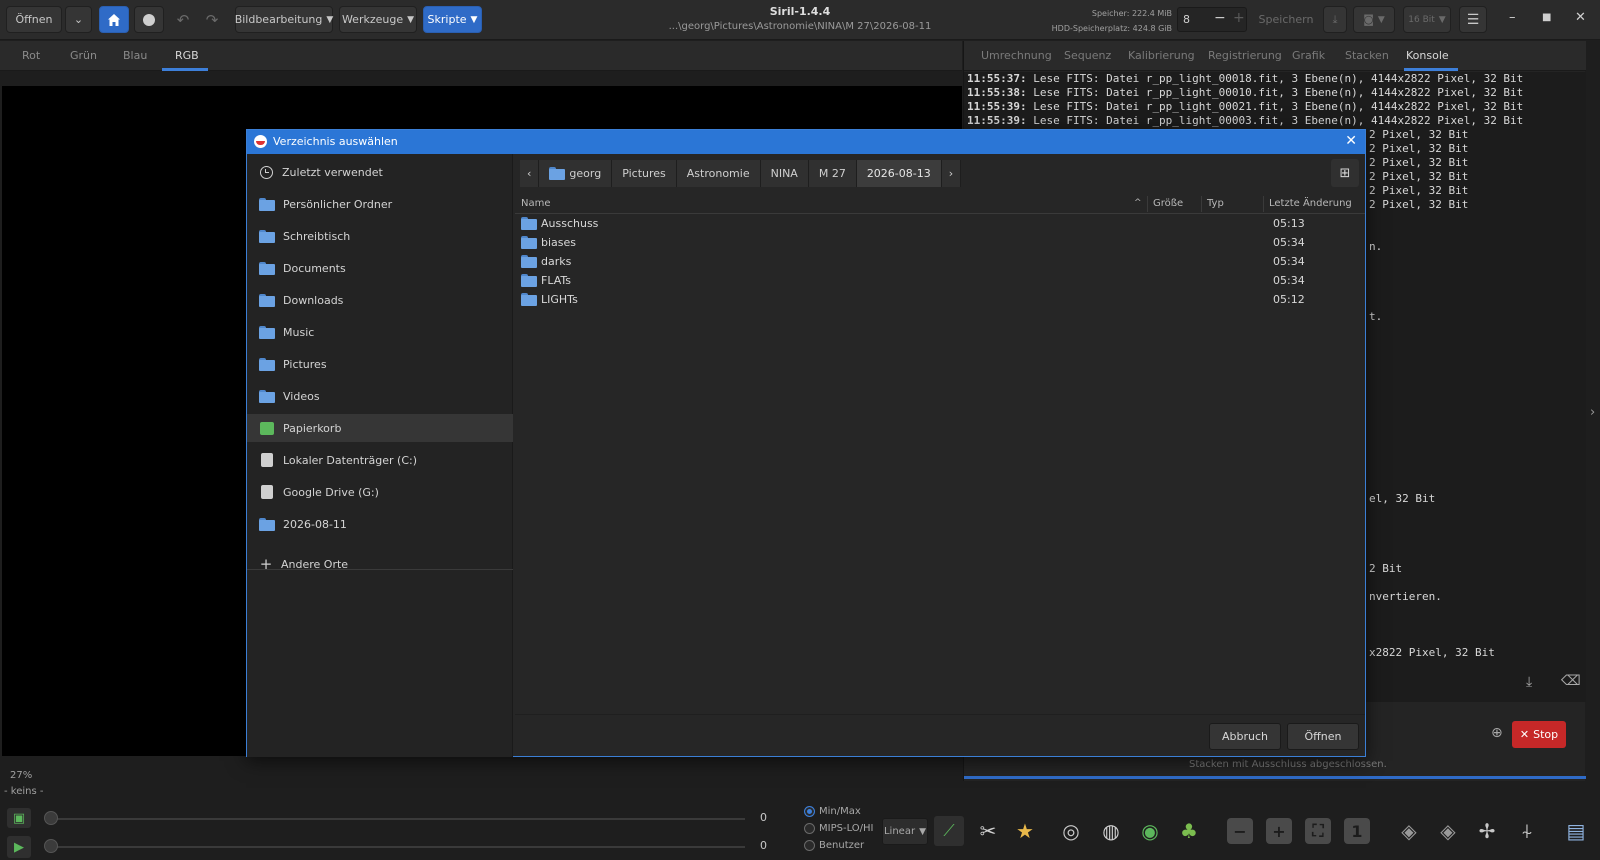  What do you see at coordinates (380, 204) in the screenshot?
I see `sidebar-item-home: Persönlicher Ordner` at bounding box center [380, 204].